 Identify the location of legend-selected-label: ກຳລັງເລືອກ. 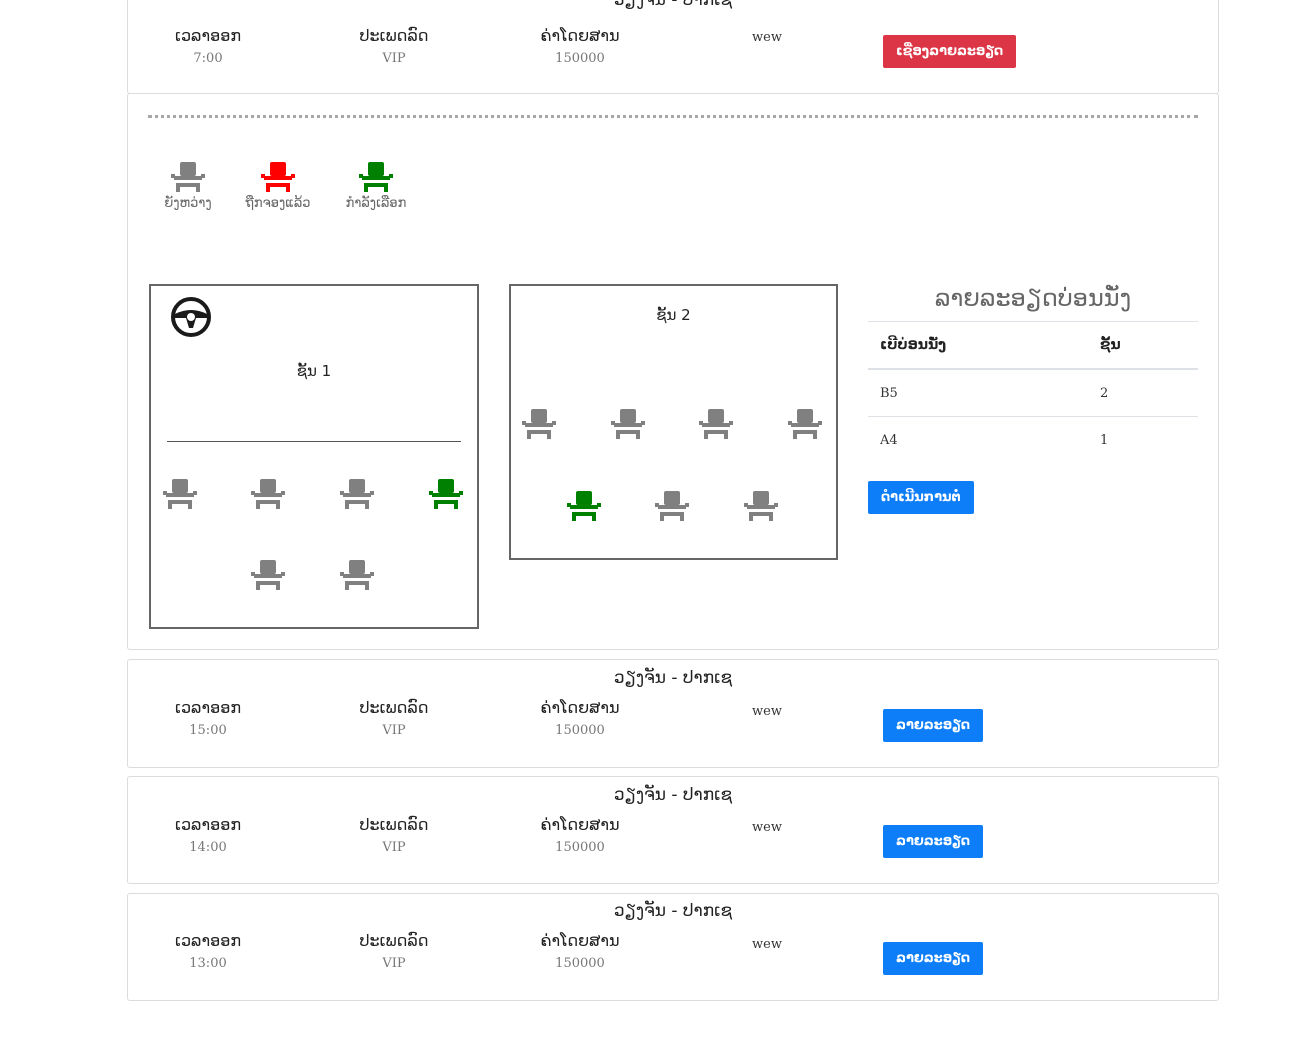
(376, 203).